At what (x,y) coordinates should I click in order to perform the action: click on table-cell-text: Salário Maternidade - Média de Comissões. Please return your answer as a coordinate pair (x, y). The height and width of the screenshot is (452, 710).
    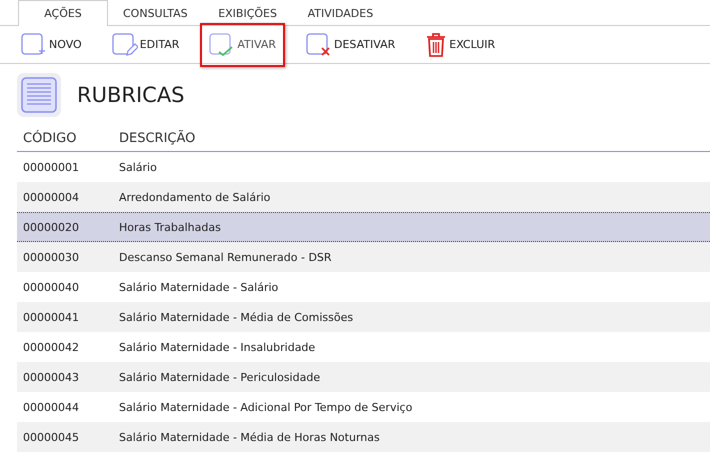
    Looking at the image, I should click on (236, 317).